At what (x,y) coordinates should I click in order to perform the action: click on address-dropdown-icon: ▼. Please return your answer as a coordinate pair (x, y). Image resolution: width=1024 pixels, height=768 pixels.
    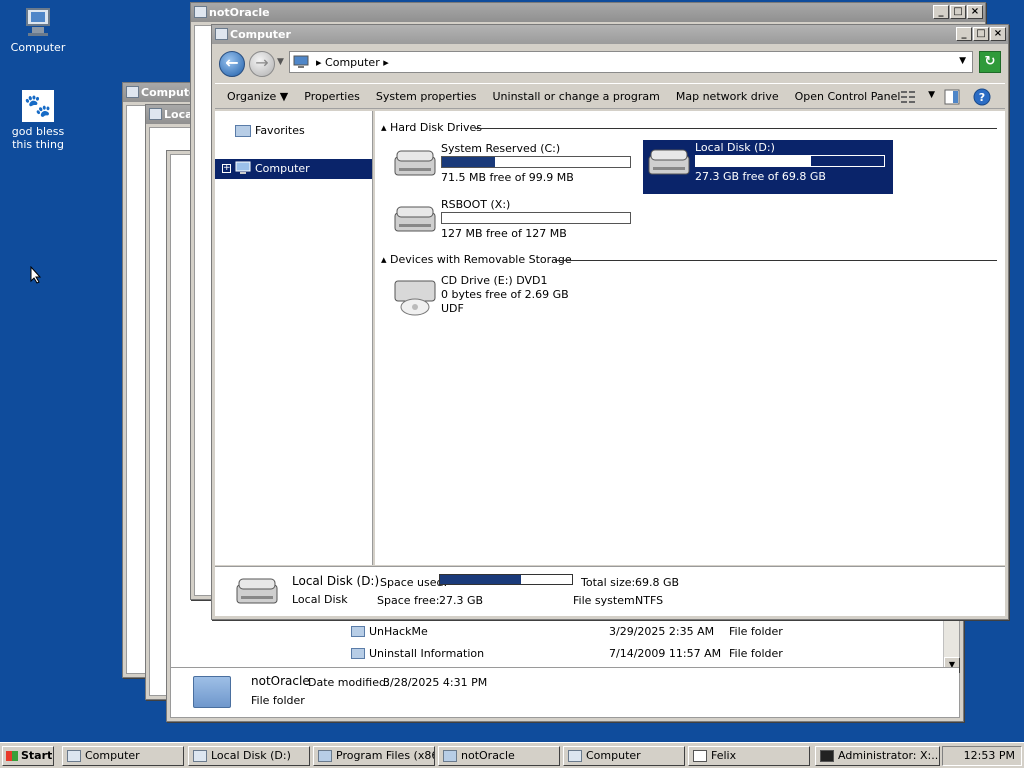
    Looking at the image, I should click on (962, 61).